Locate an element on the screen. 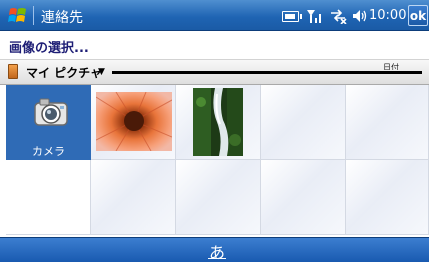 This screenshot has width=429, height=263. camera-tile: カメラ is located at coordinates (48, 122).